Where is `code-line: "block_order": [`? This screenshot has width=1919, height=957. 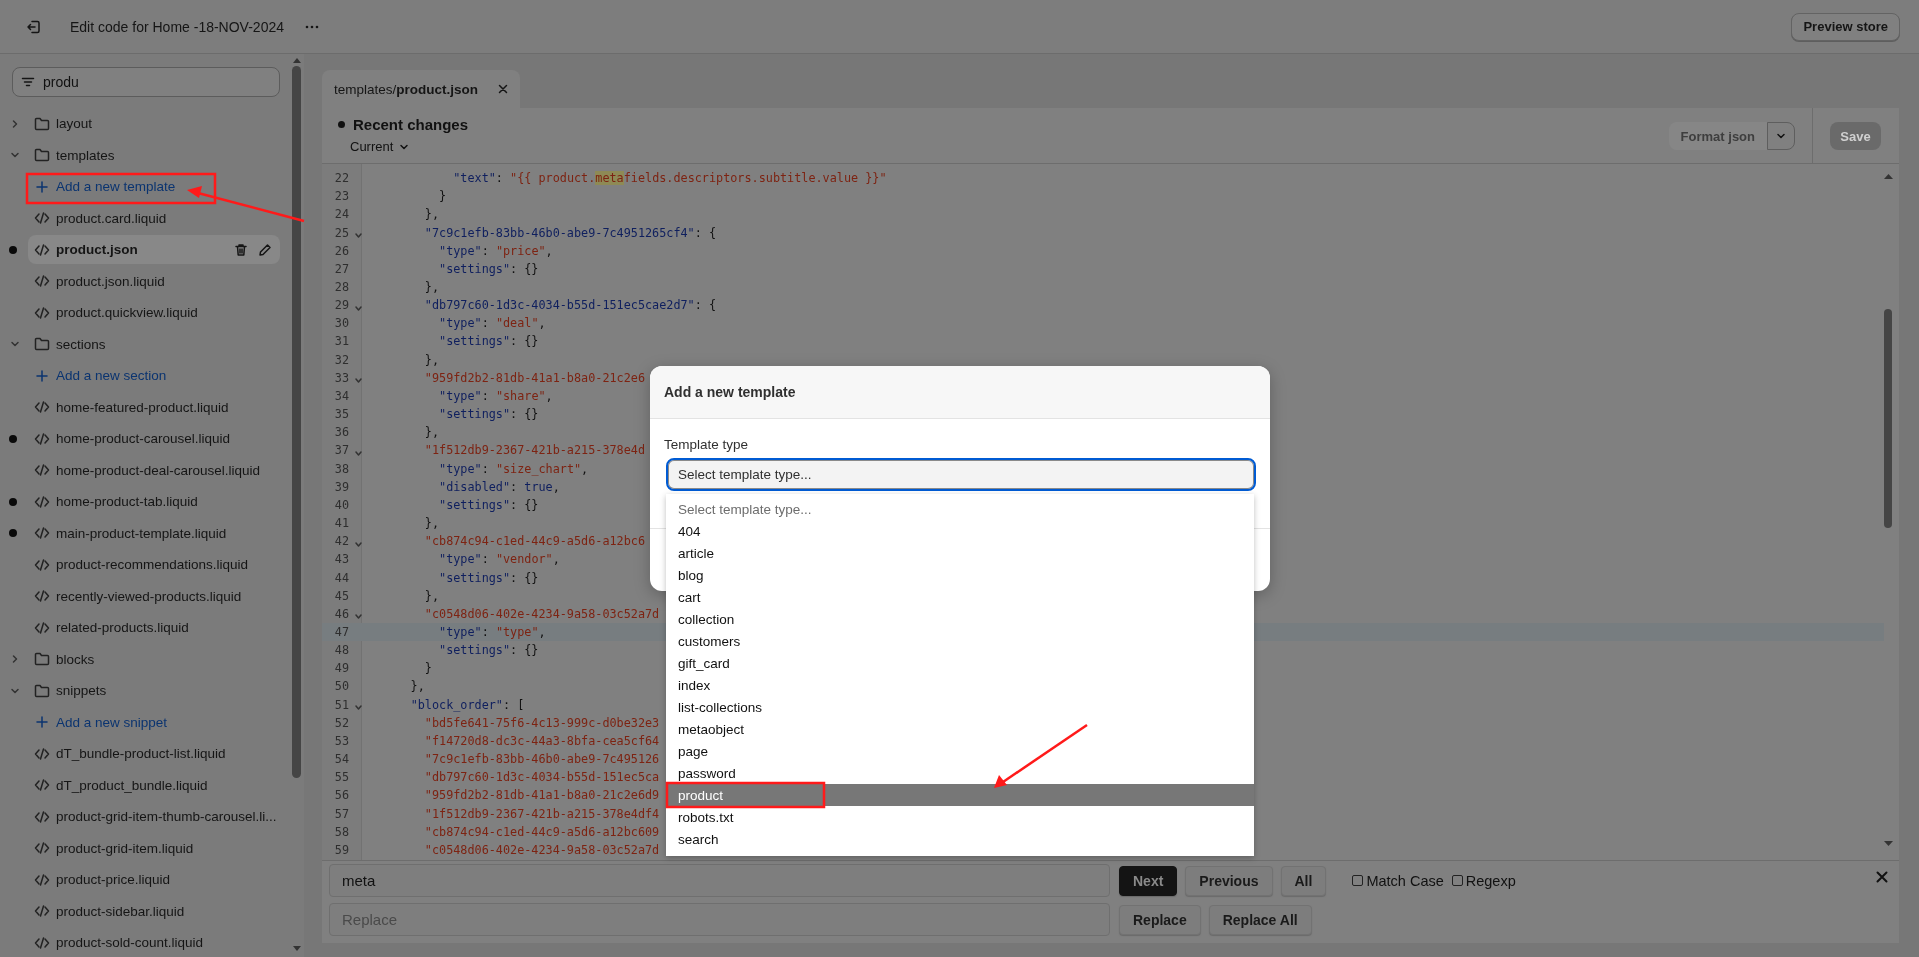
code-line: "block_order": [ is located at coordinates (467, 704).